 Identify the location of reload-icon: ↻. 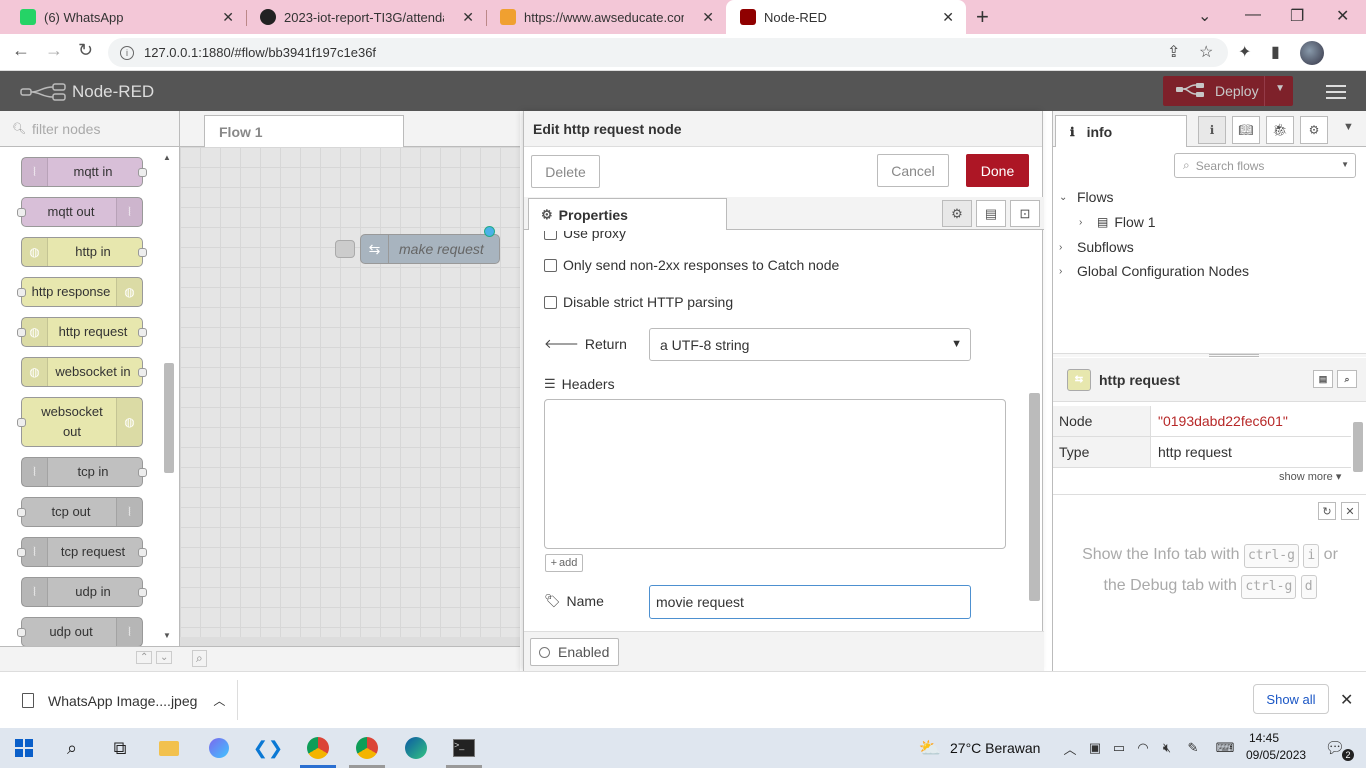
(85, 50).